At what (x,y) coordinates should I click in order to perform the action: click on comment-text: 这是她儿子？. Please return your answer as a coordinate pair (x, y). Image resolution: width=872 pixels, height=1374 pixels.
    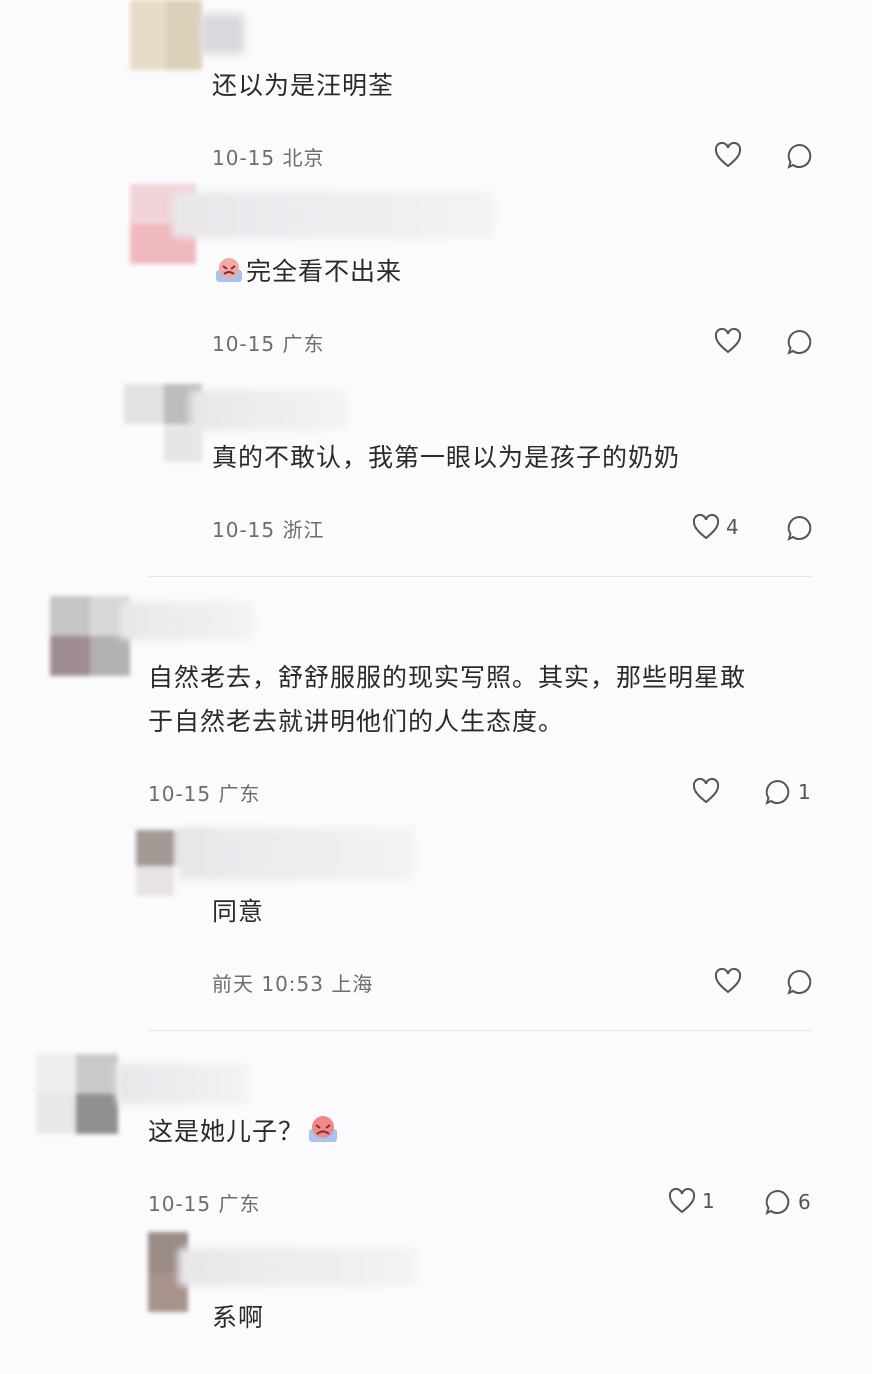
    Looking at the image, I should click on (245, 1132).